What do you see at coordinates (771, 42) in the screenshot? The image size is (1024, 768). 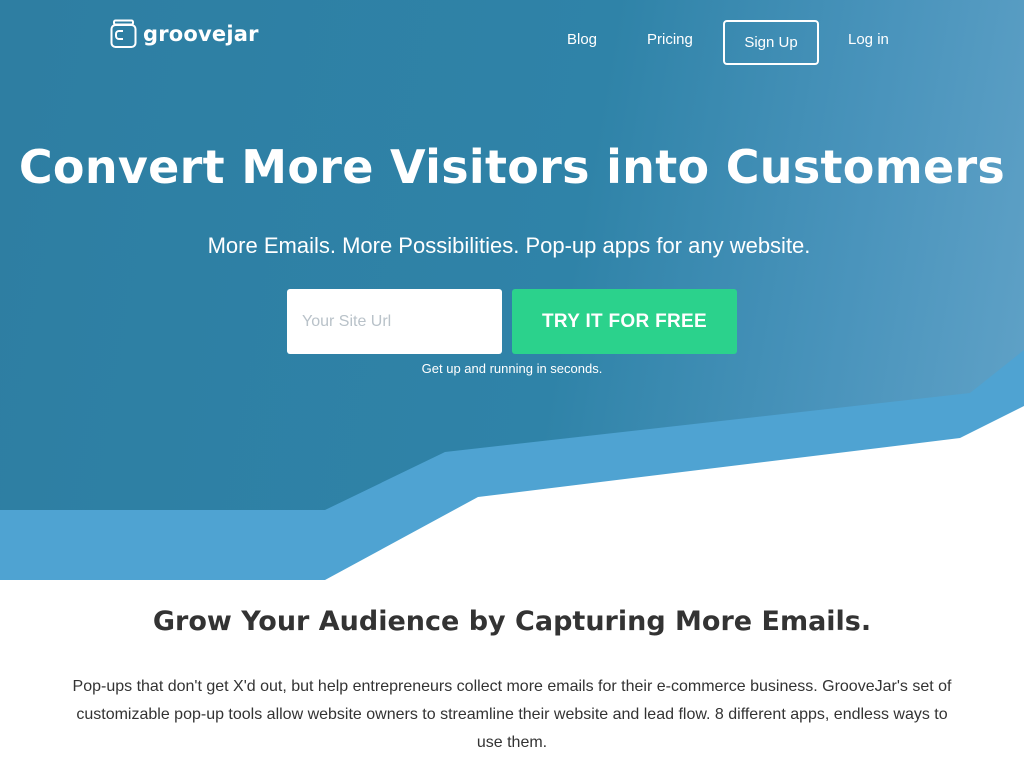 I see `signup-button: Sign Up` at bounding box center [771, 42].